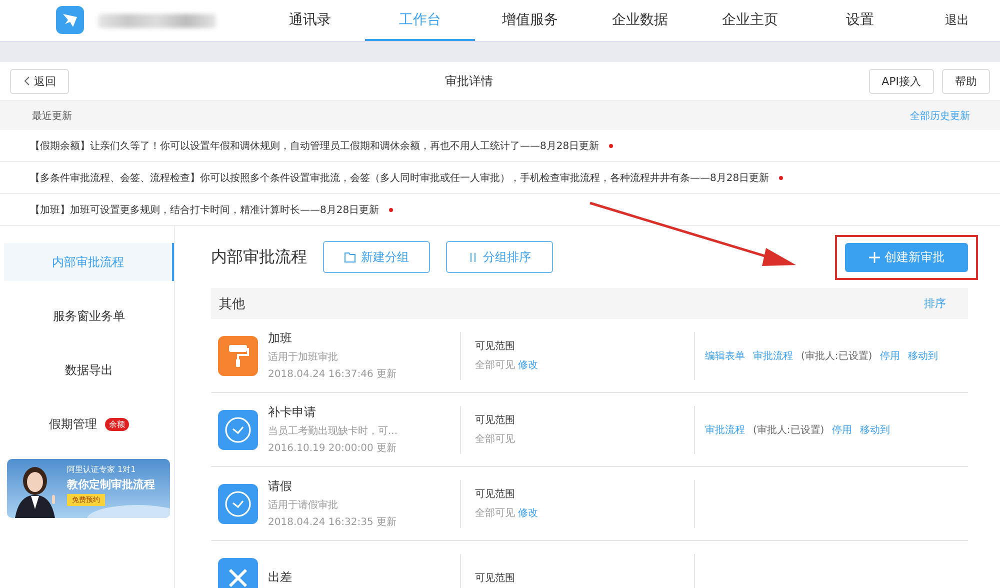  What do you see at coordinates (725, 355) in the screenshot?
I see `action-link: 编辑表单` at bounding box center [725, 355].